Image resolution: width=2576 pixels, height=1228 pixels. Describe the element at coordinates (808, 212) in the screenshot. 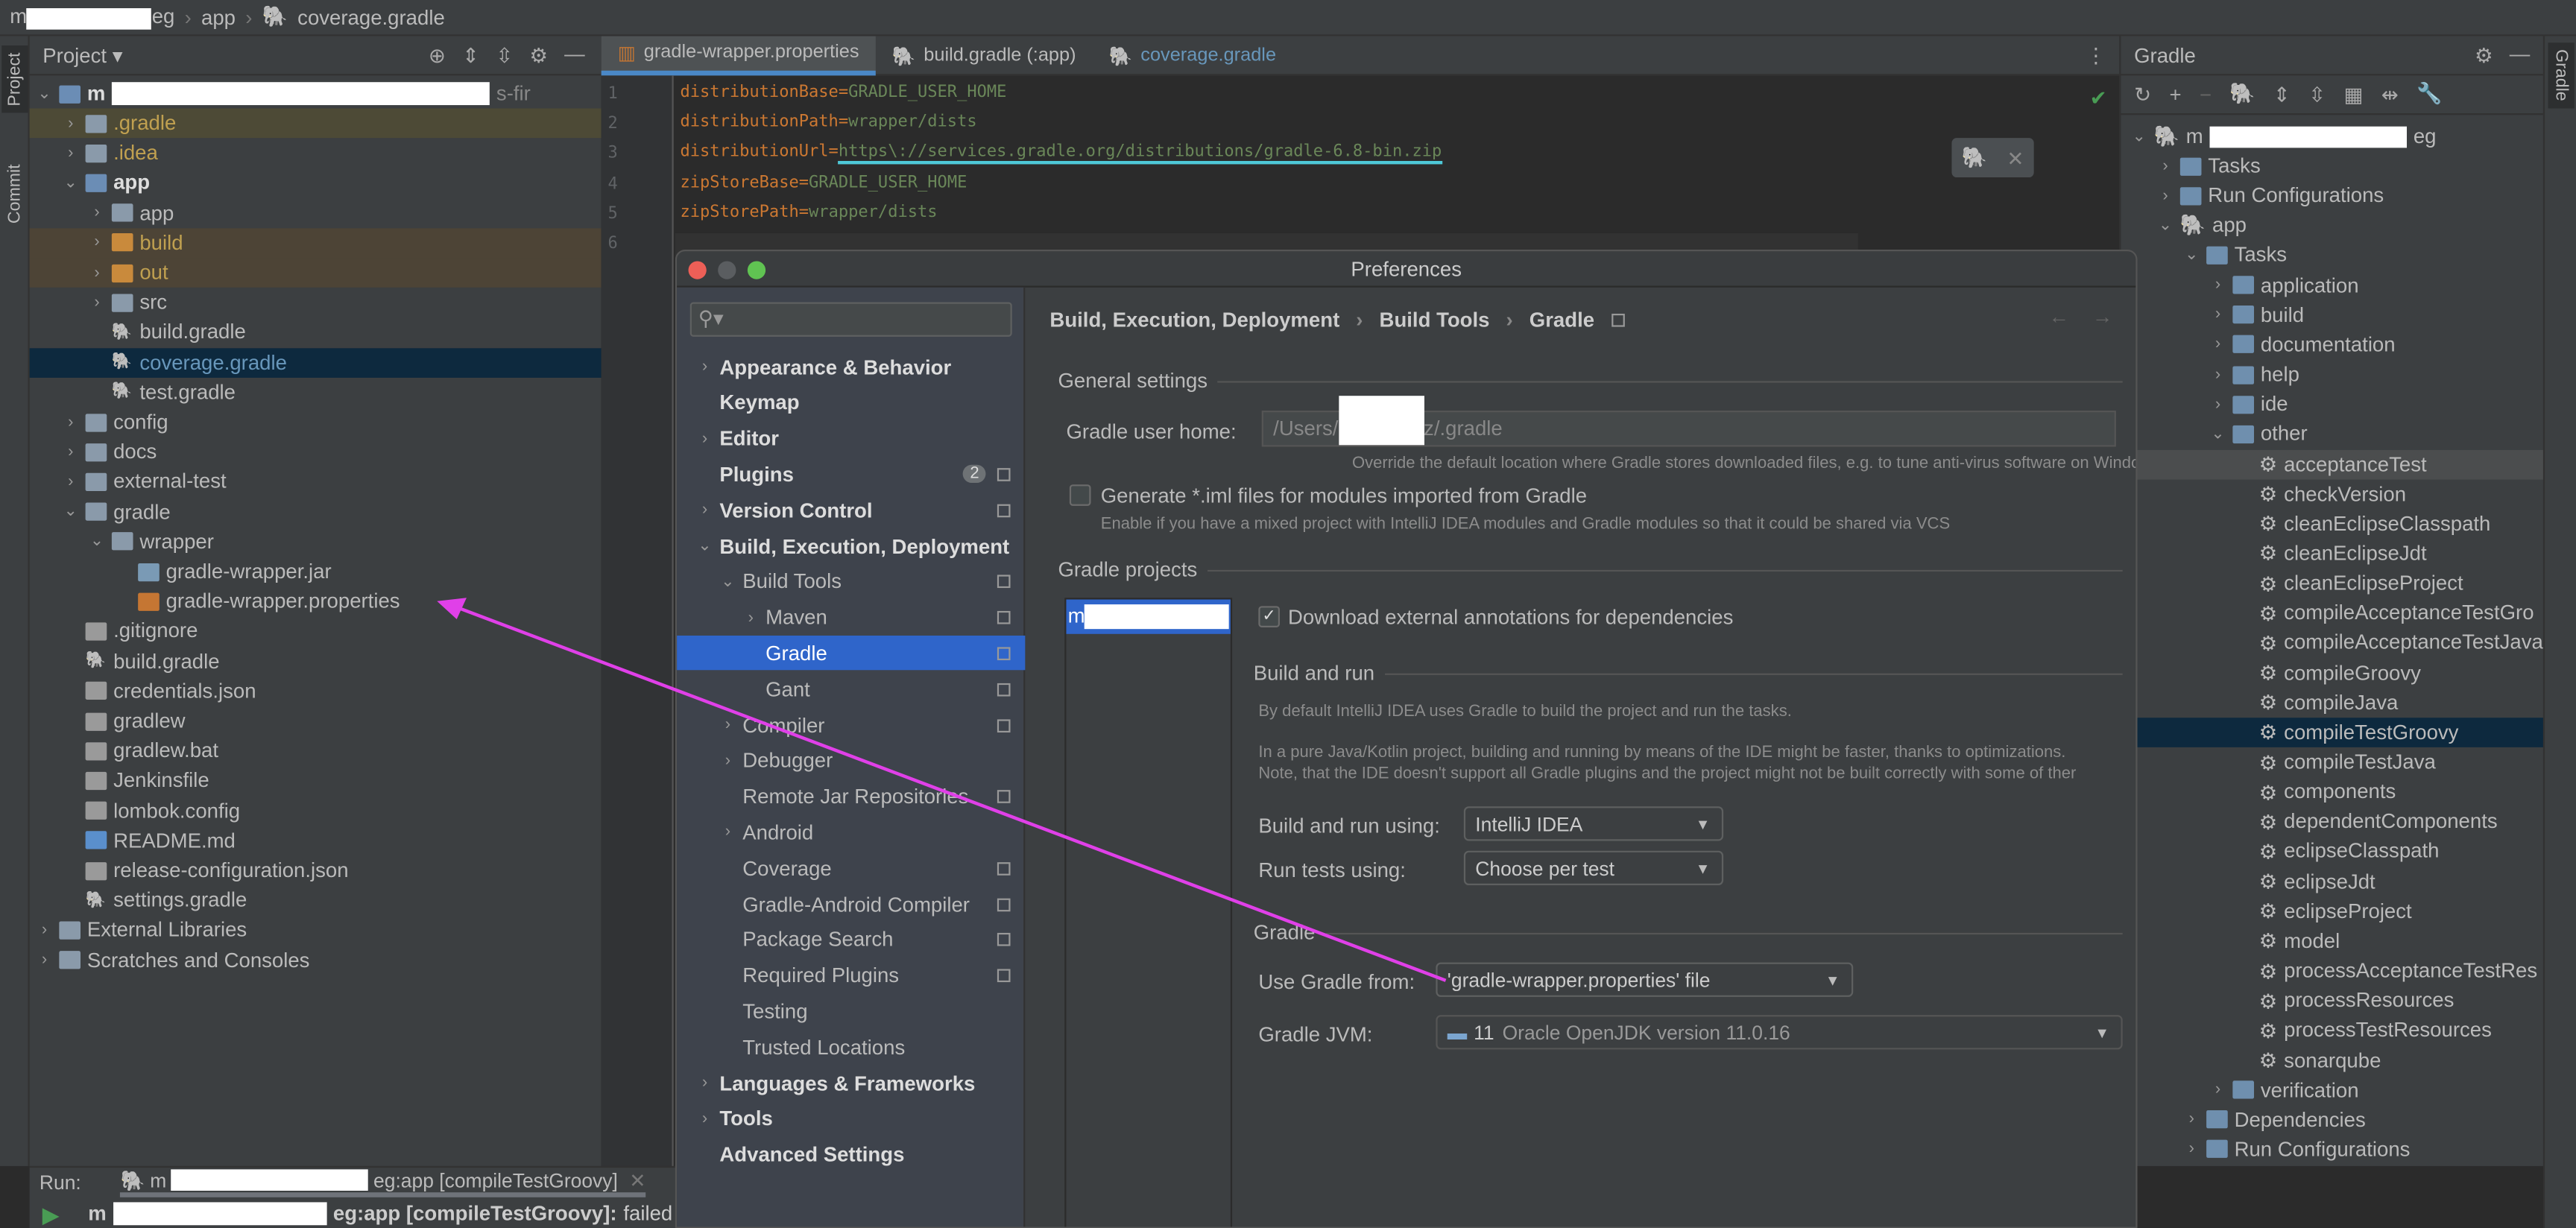

I see `code-line: zipStorePath=wrapper/dists` at that location.